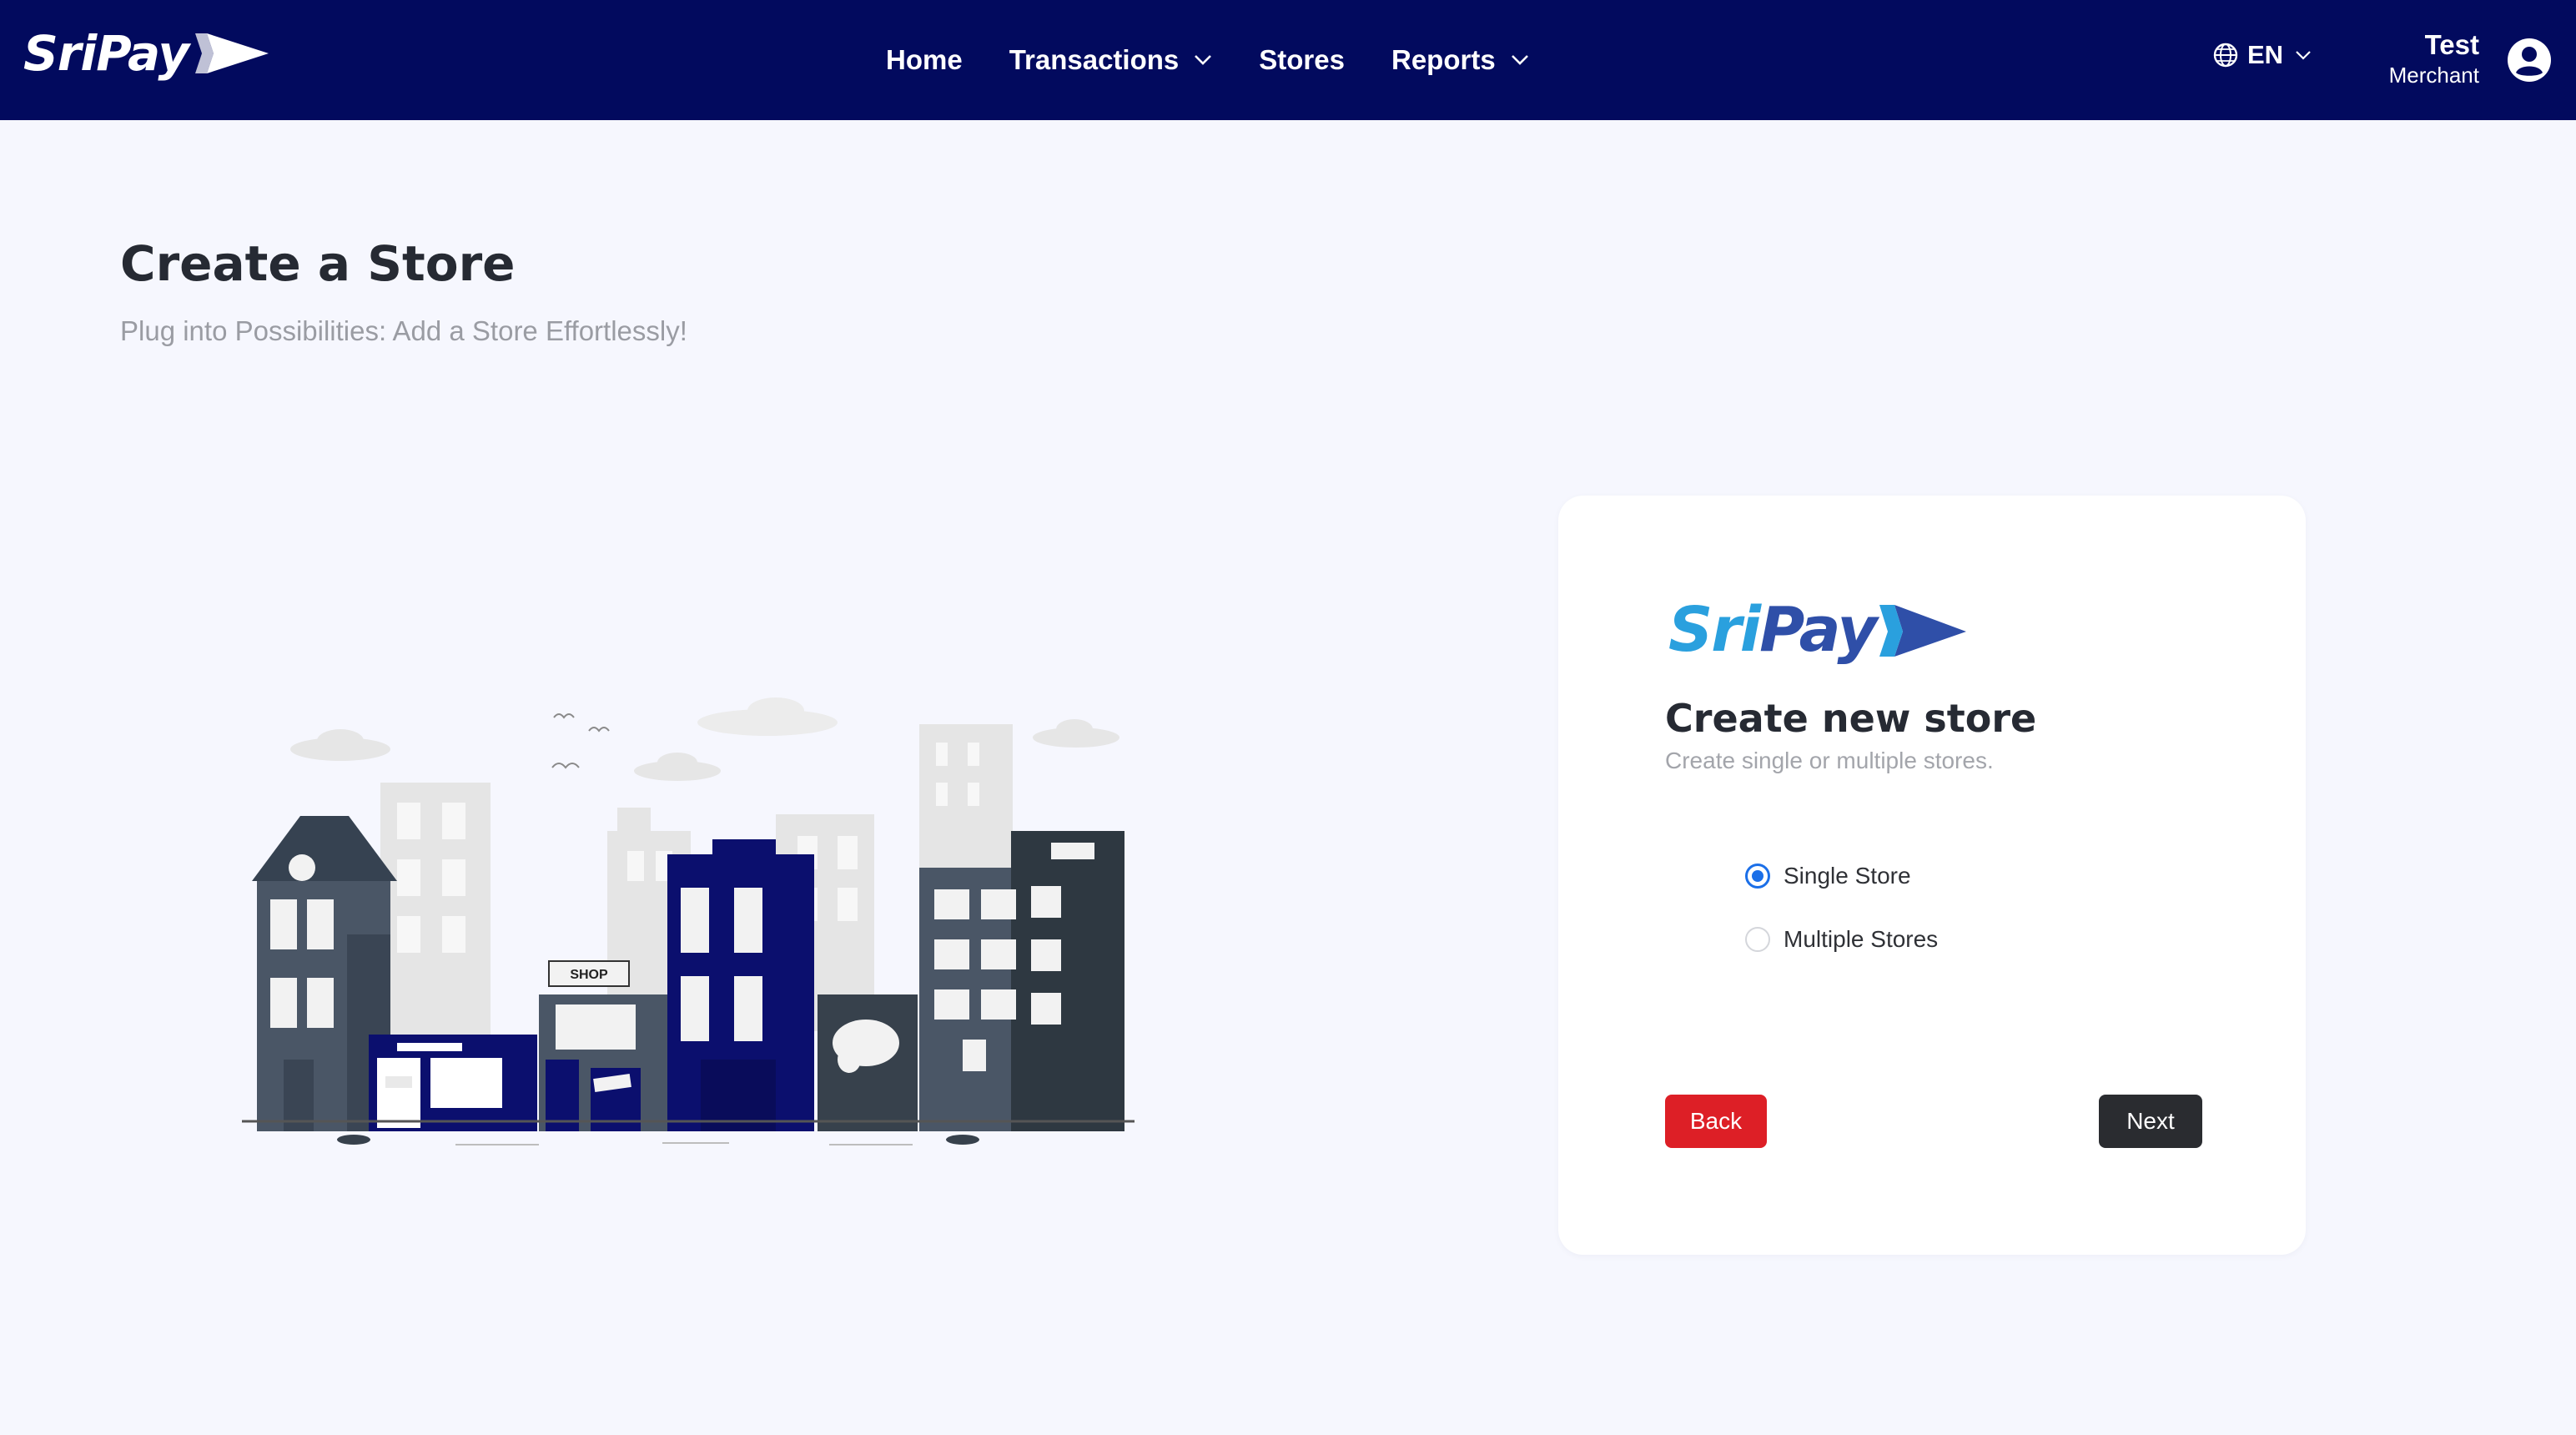 Image resolution: width=2576 pixels, height=1435 pixels. What do you see at coordinates (1094, 59) in the screenshot?
I see `nav-transactions-label: Transactions` at bounding box center [1094, 59].